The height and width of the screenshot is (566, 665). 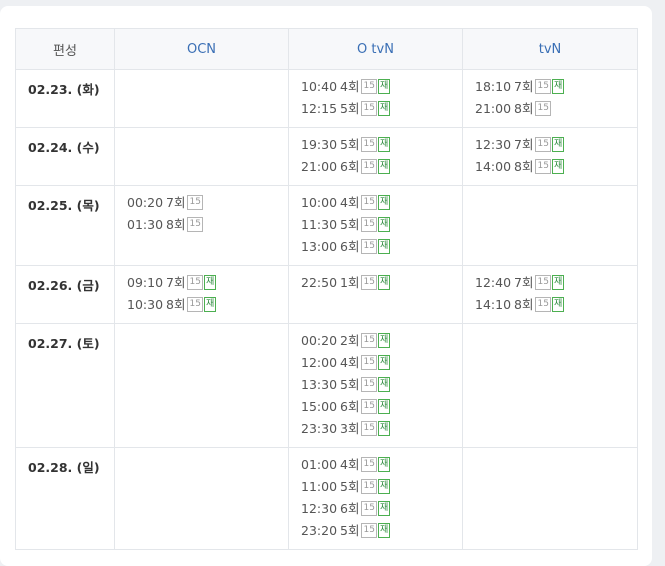 What do you see at coordinates (350, 108) in the screenshot?
I see `episode-number: 5회` at bounding box center [350, 108].